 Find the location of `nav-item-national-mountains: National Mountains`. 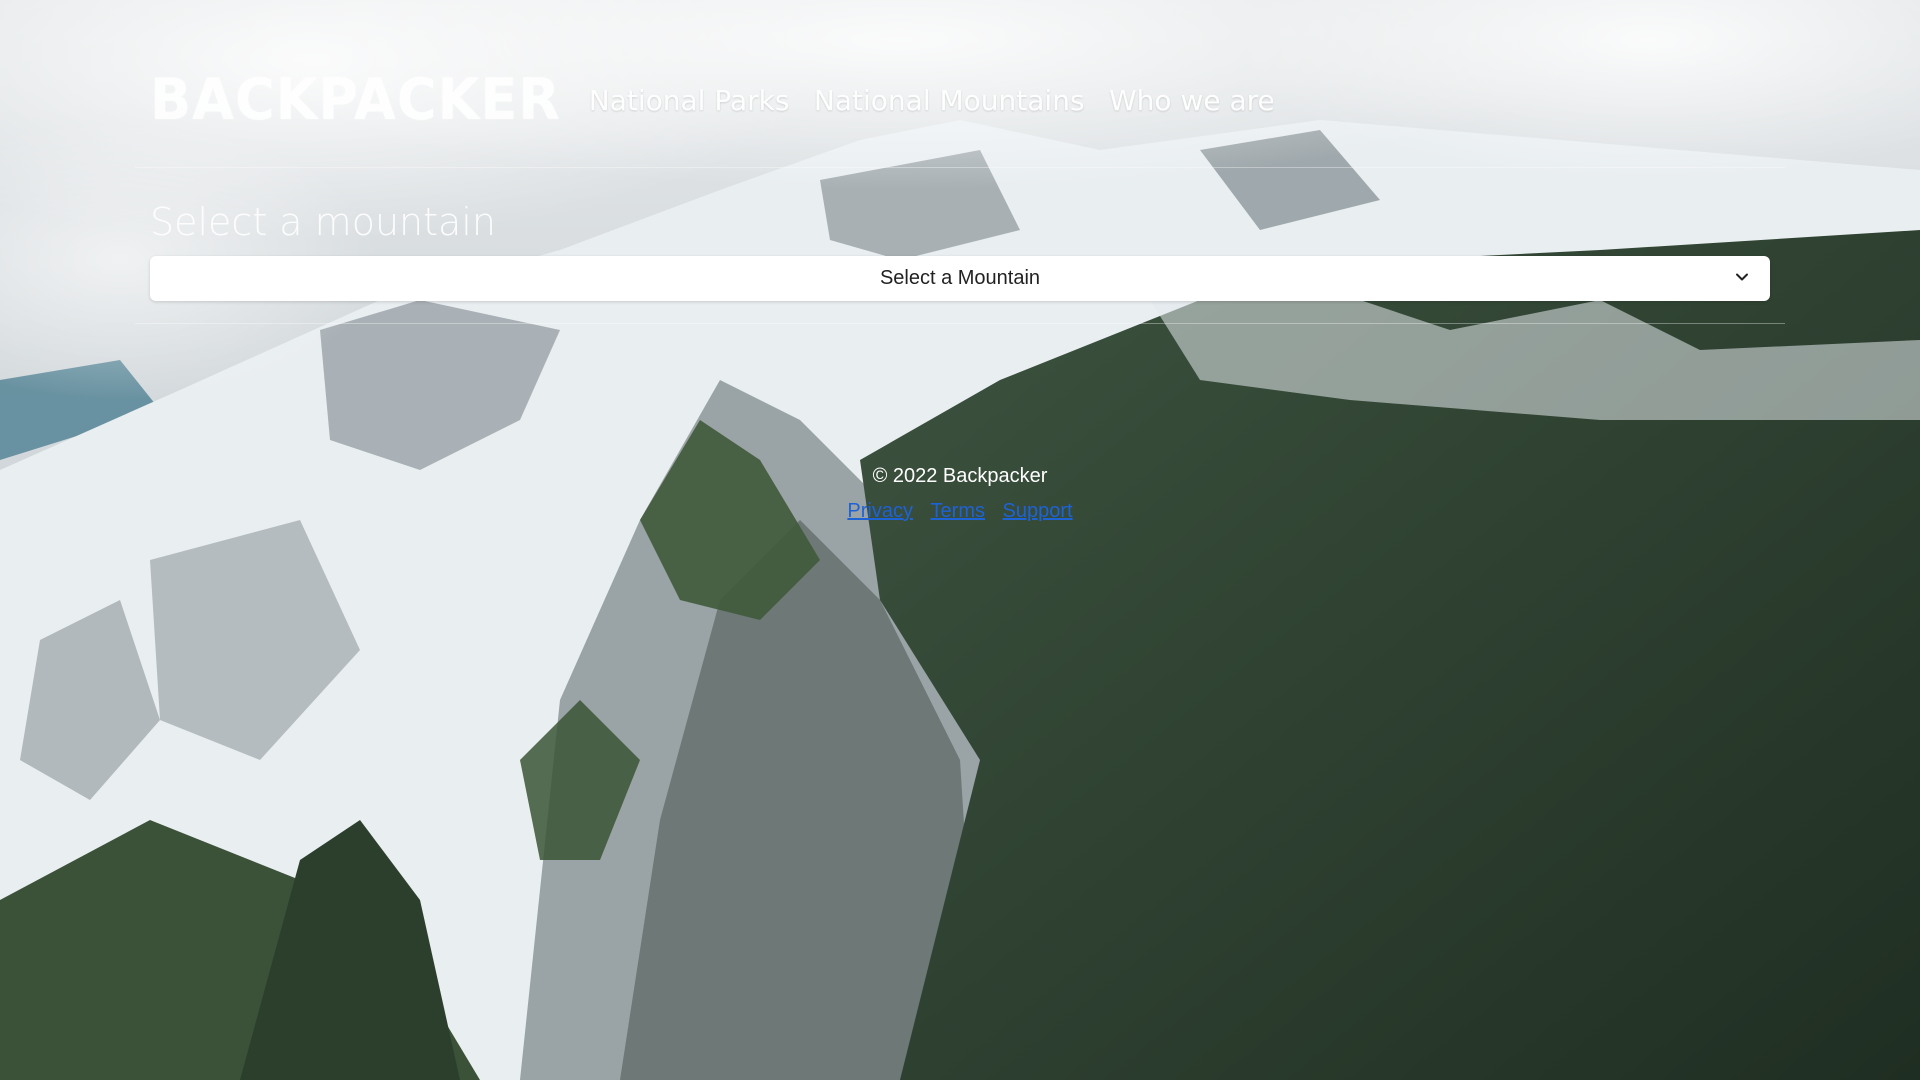

nav-item-national-mountains: National Mountains is located at coordinates (949, 100).